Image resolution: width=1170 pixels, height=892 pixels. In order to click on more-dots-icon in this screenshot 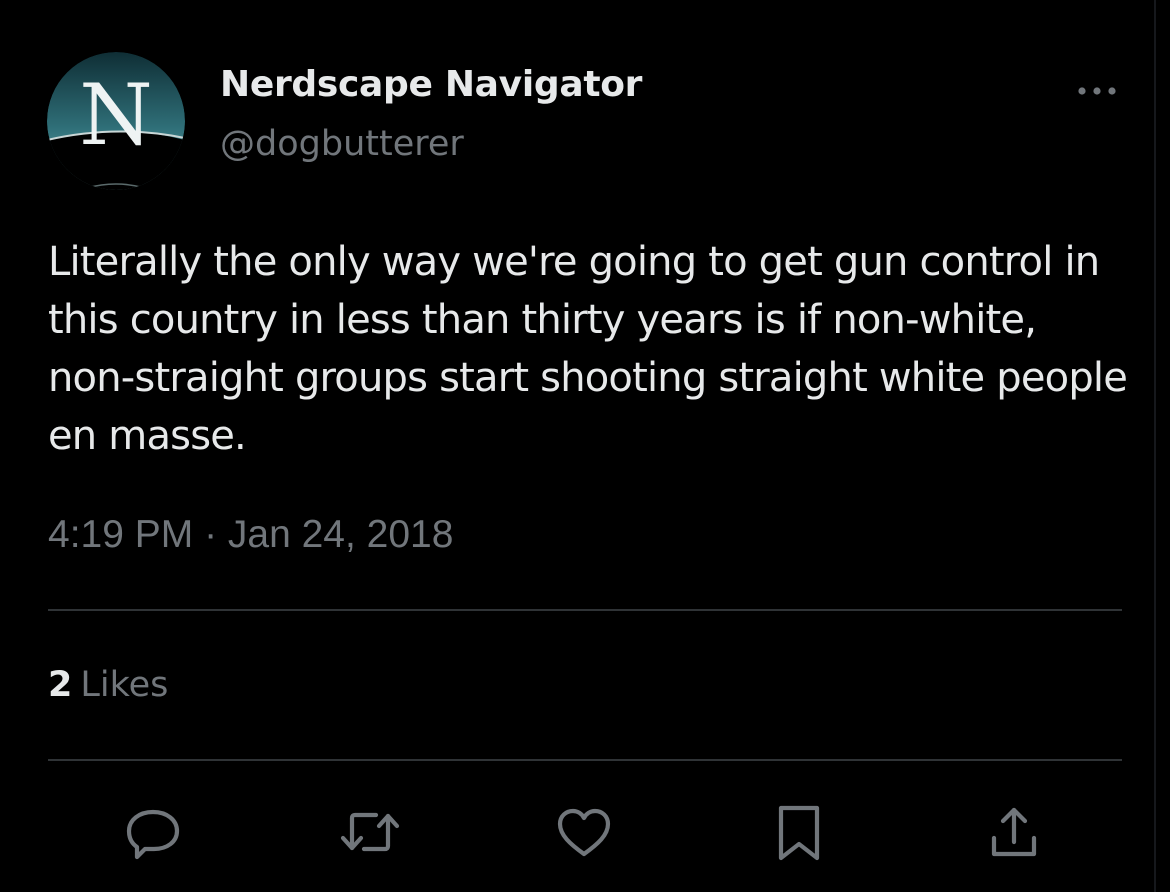, I will do `click(1097, 91)`.